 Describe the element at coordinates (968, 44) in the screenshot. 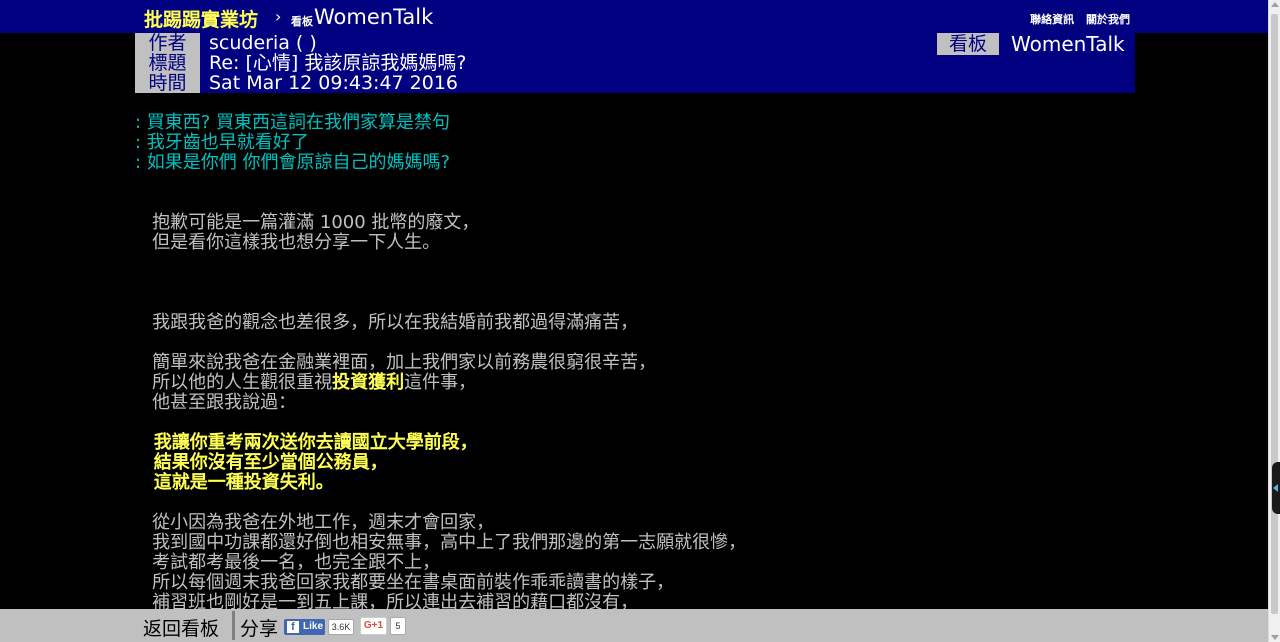

I see `board-tag: 看板` at that location.